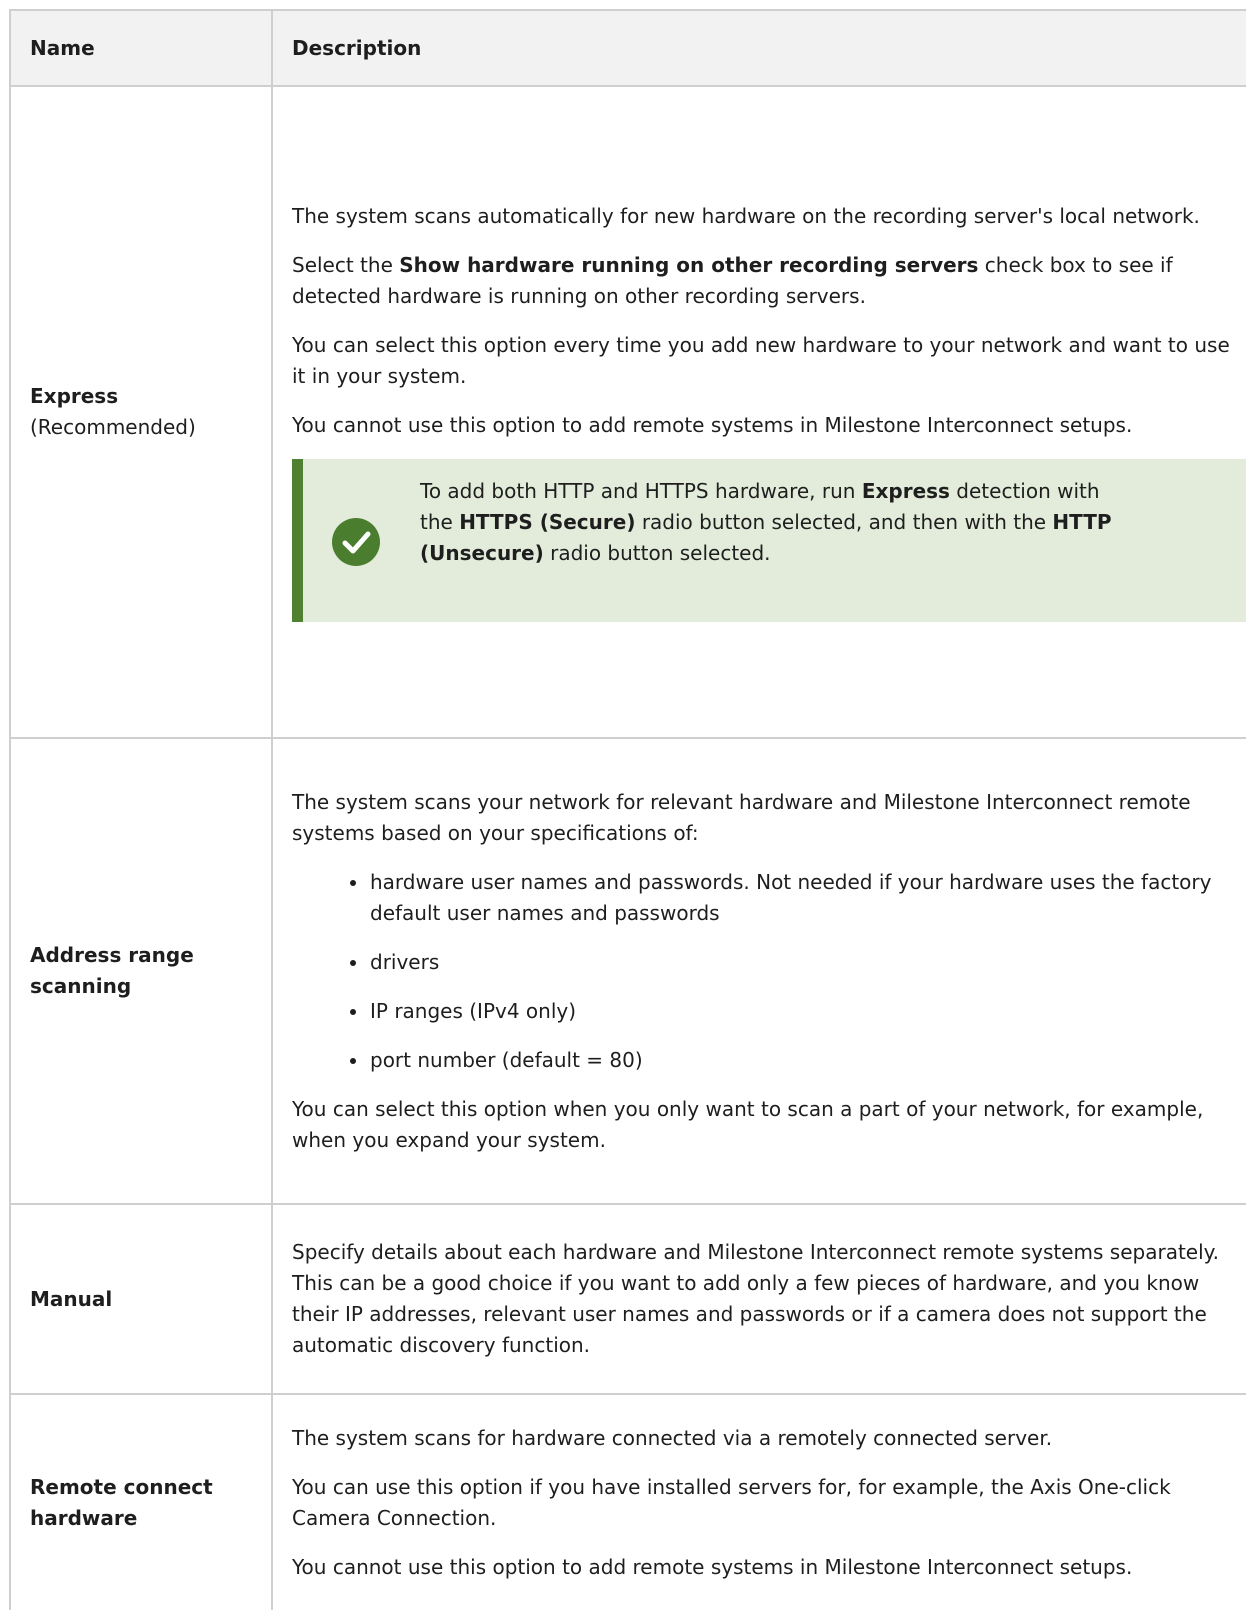 This screenshot has height=1610, width=1246. What do you see at coordinates (140, 1299) in the screenshot?
I see `name-cell: Manual` at bounding box center [140, 1299].